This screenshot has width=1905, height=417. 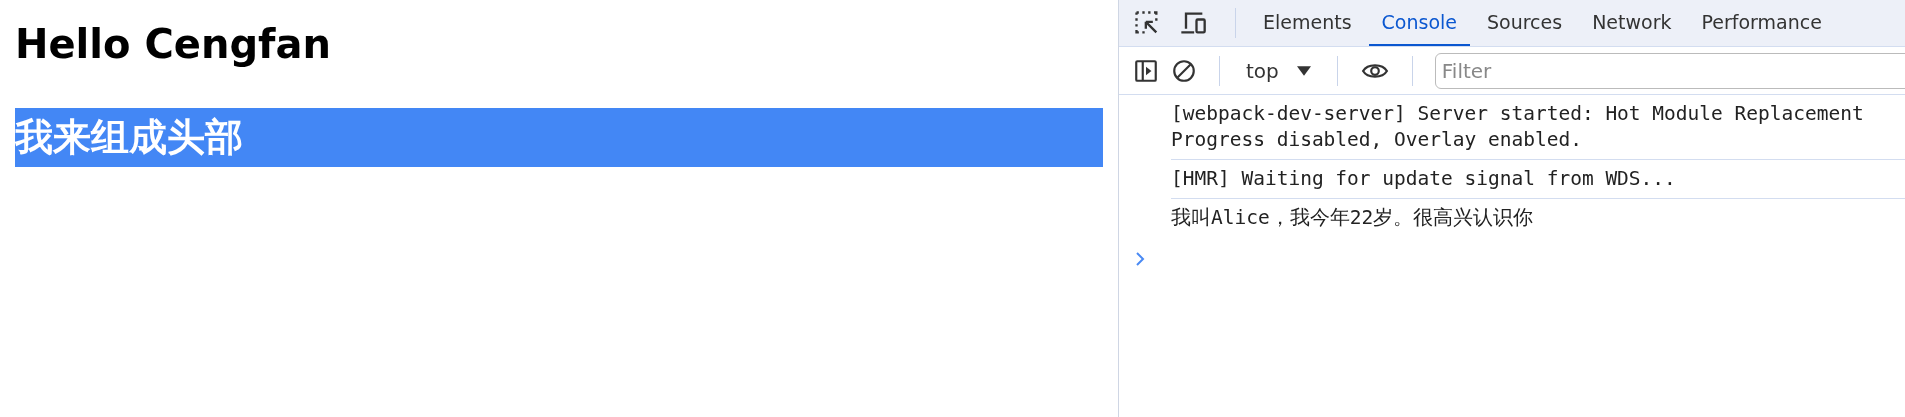 I want to click on devtools-tab: Elements, so click(x=1307, y=23).